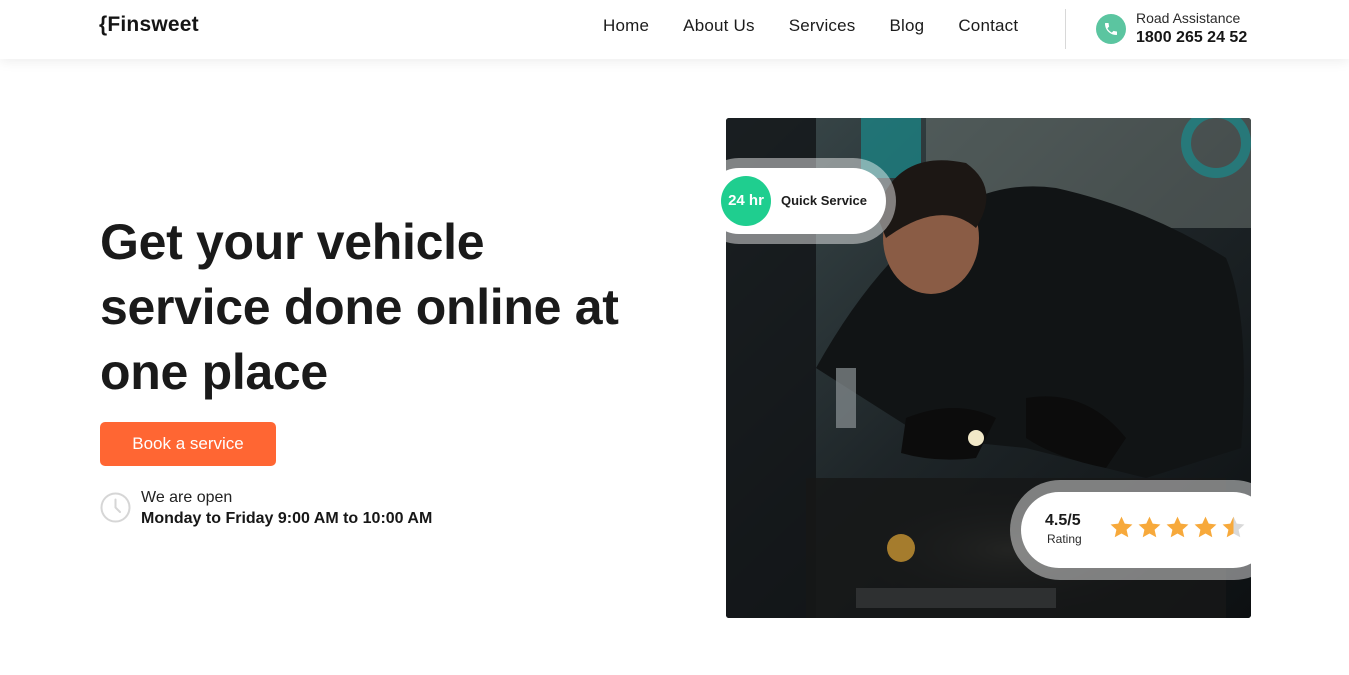 This screenshot has width=1349, height=675. What do you see at coordinates (1188, 18) in the screenshot?
I see `road-assistance-label: Road Assistance` at bounding box center [1188, 18].